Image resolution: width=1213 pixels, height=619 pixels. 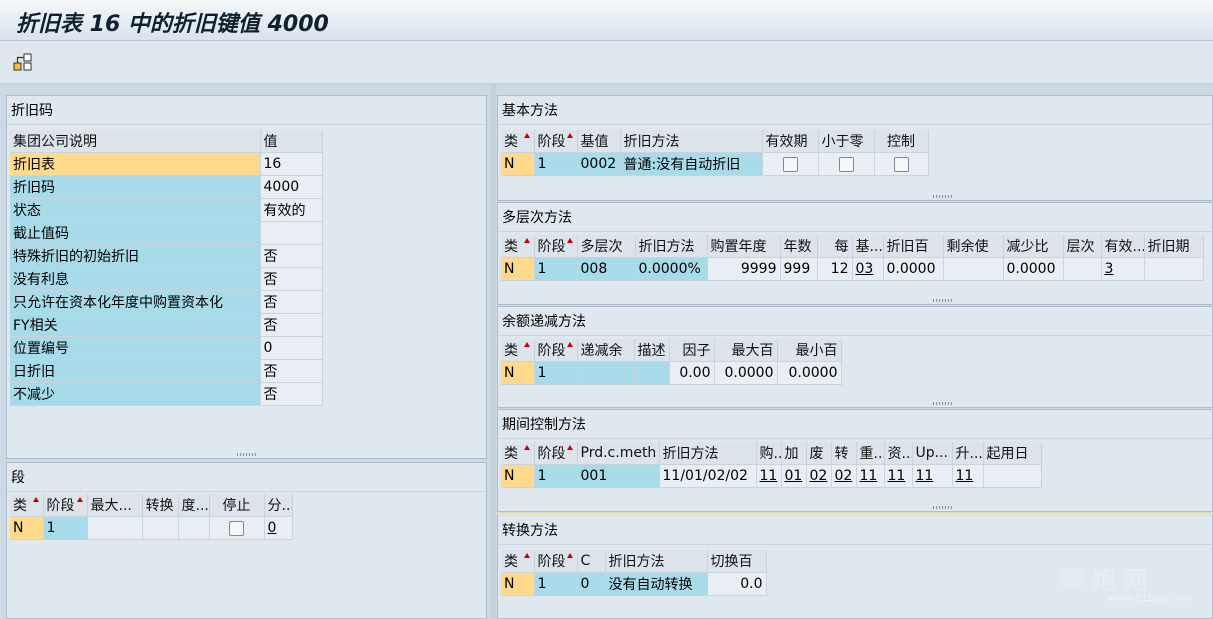 What do you see at coordinates (278, 528) in the screenshot?
I see `division-cell: 0` at bounding box center [278, 528].